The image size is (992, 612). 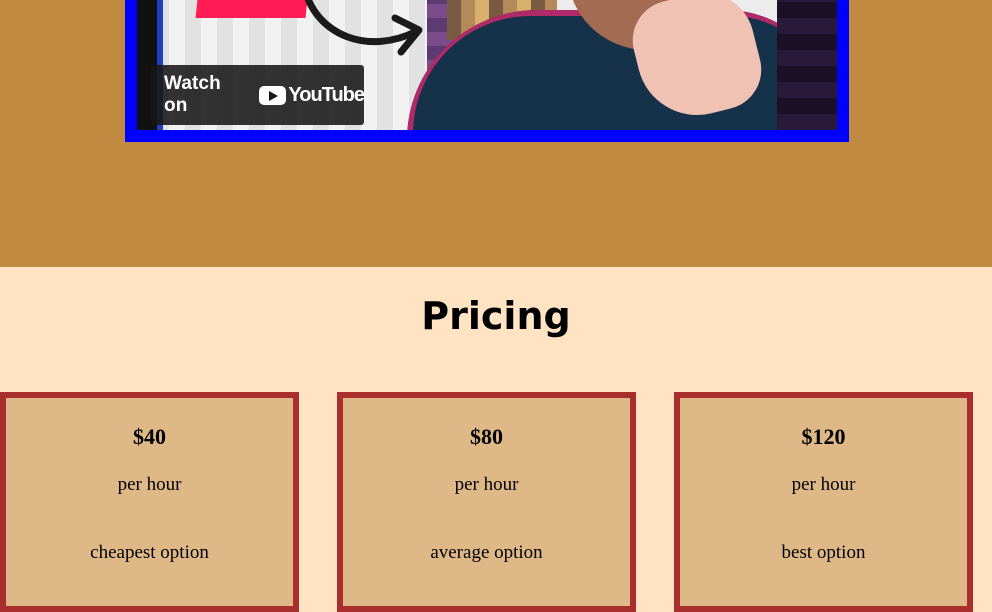 What do you see at coordinates (496, 316) in the screenshot?
I see `pricing-title: Pricing` at bounding box center [496, 316].